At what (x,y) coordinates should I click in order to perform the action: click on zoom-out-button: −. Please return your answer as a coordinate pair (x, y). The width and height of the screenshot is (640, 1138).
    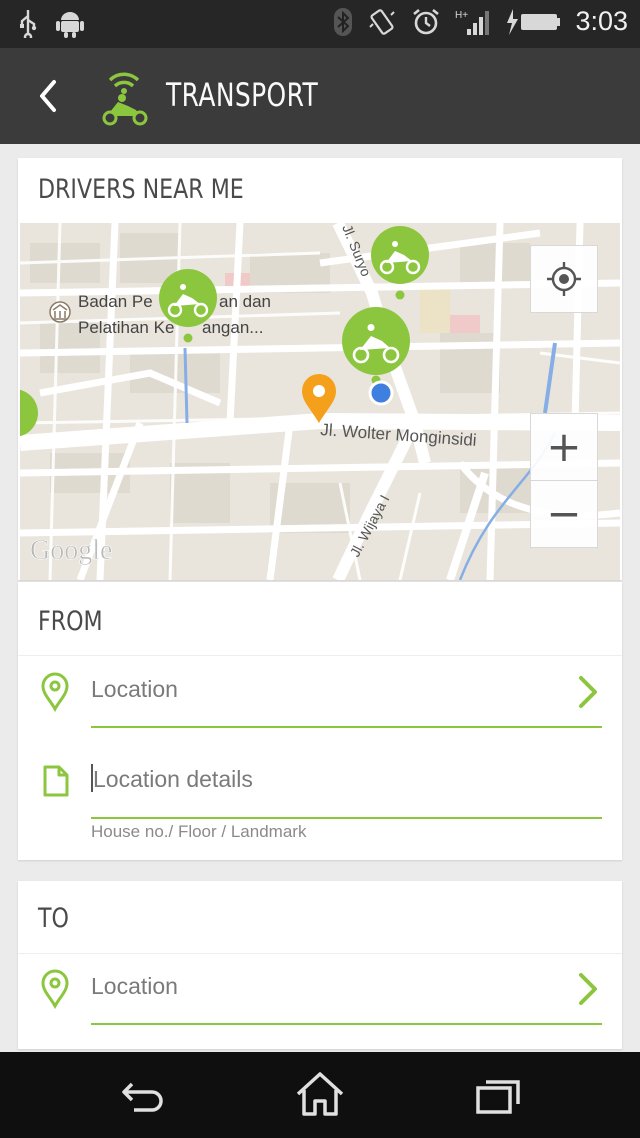
    Looking at the image, I should click on (564, 514).